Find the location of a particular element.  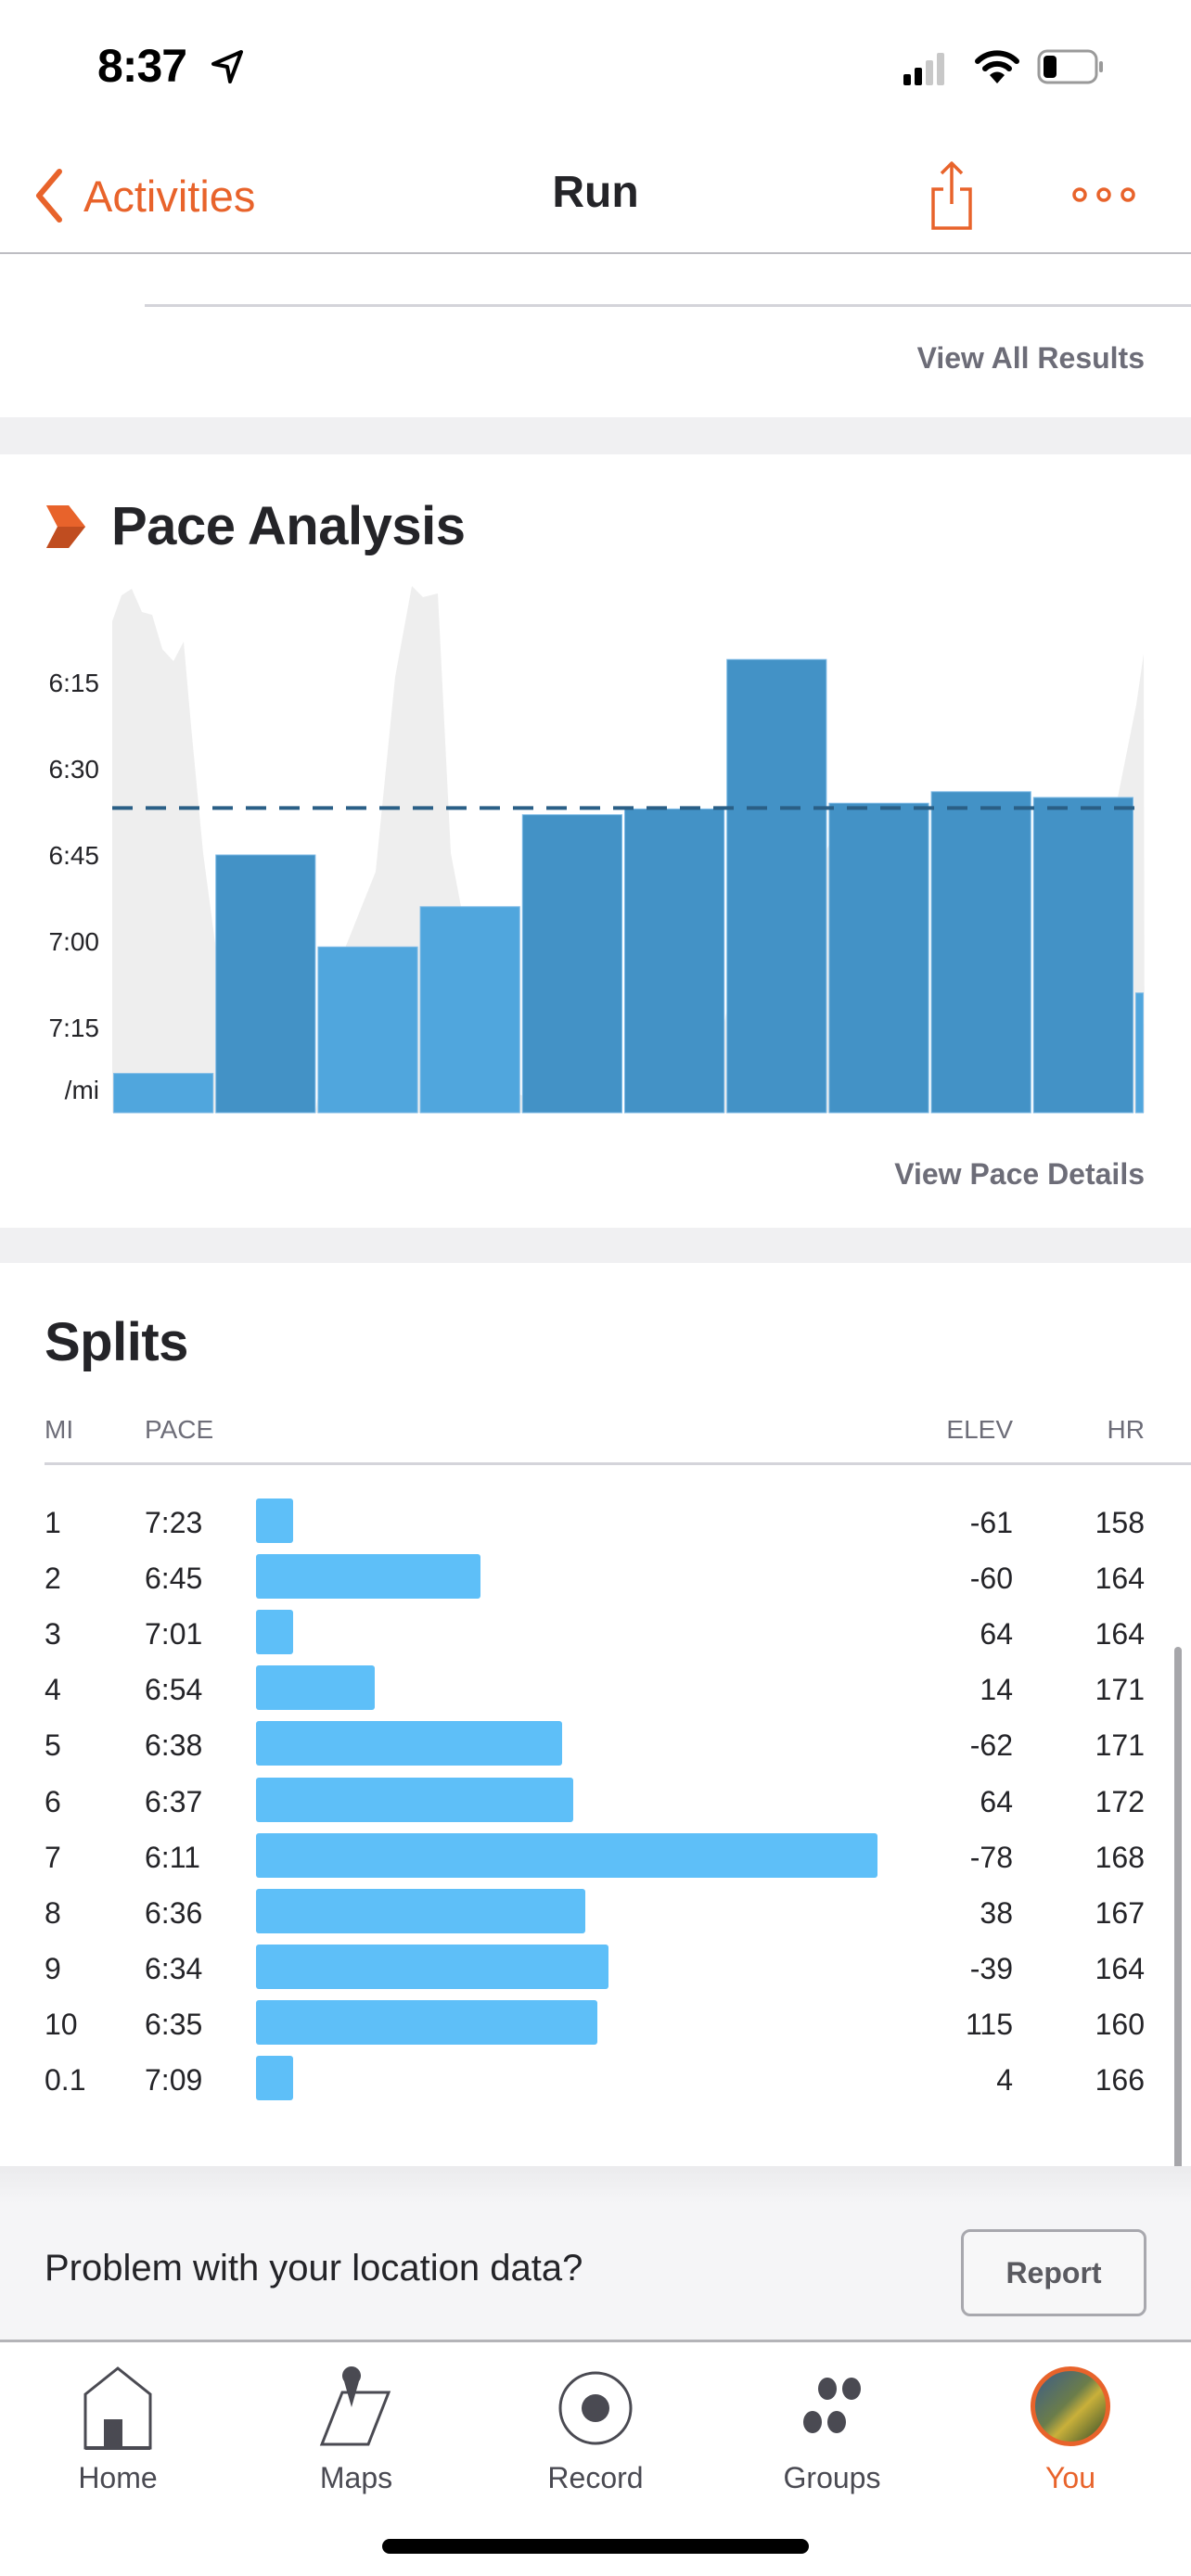

split-row: 5 6:38 -62 171 is located at coordinates (595, 1745).